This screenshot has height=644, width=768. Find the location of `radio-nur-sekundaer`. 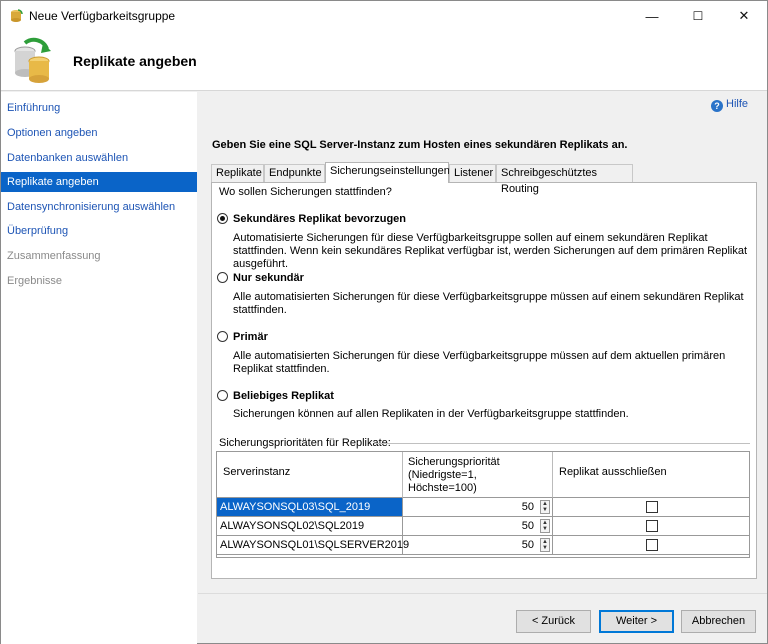

radio-nur-sekundaer is located at coordinates (222, 277).